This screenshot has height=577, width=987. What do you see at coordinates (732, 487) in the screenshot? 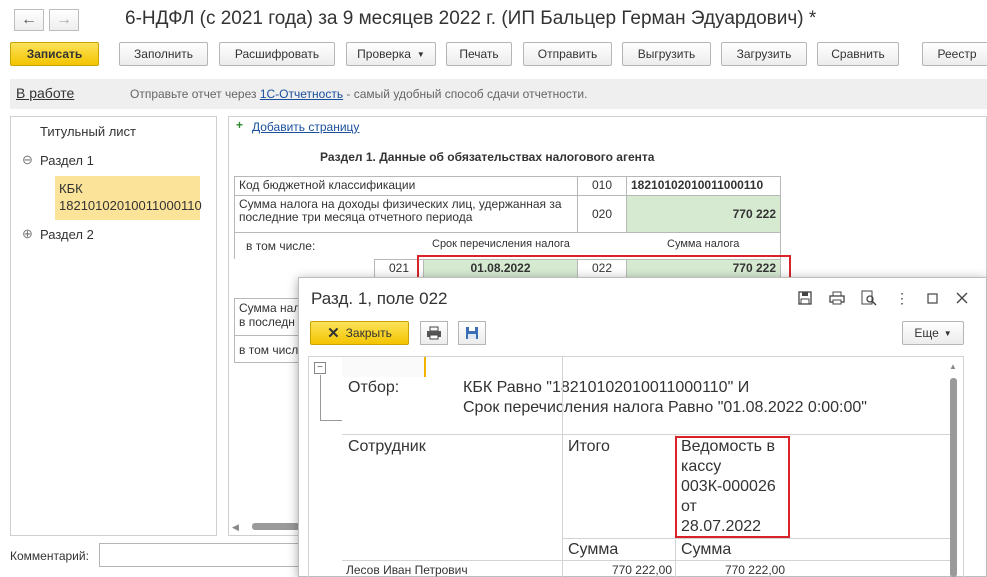
I see `vedomost-highlight` at bounding box center [732, 487].